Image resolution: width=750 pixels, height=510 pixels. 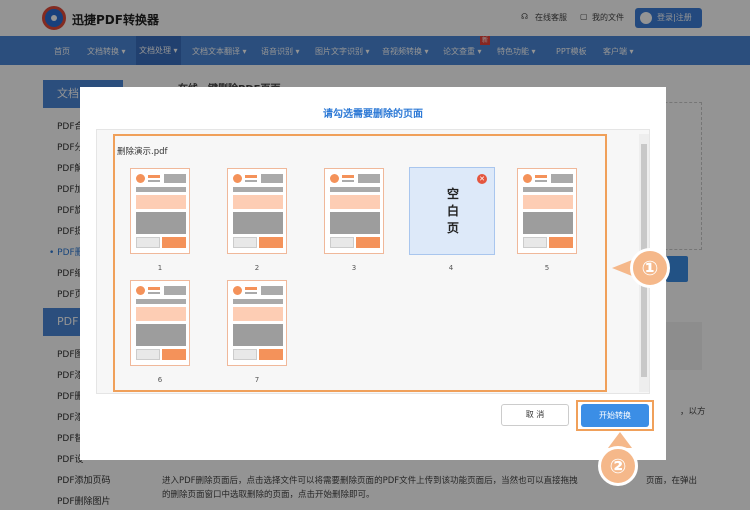 What do you see at coordinates (618, 466) in the screenshot?
I see `callout-2: ②` at bounding box center [618, 466].